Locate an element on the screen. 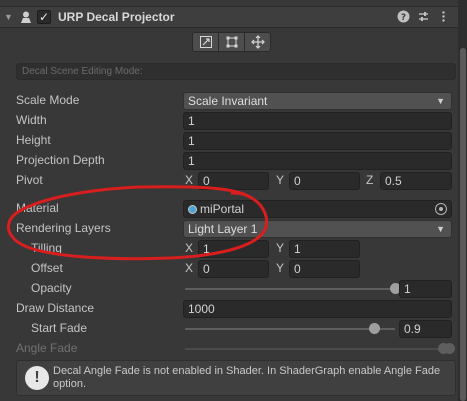 This screenshot has height=401, width=467. start-fade-slider-thumb is located at coordinates (374, 328).